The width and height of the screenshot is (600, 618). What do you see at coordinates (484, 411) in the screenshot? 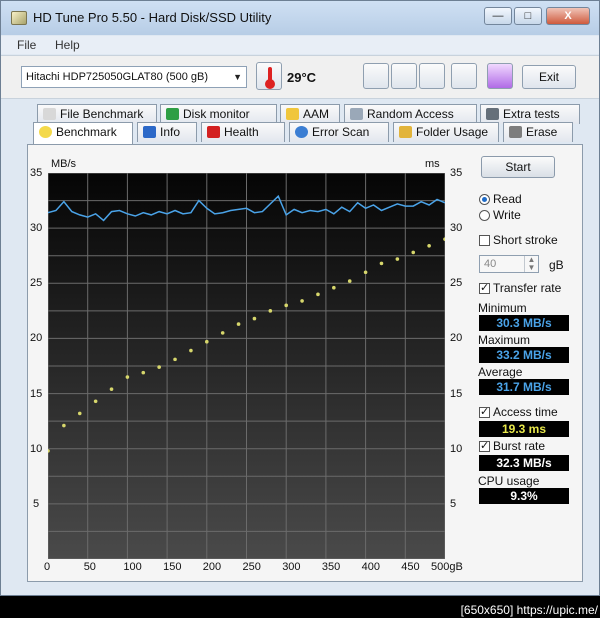
I see `access-time-checkbox` at bounding box center [484, 411].